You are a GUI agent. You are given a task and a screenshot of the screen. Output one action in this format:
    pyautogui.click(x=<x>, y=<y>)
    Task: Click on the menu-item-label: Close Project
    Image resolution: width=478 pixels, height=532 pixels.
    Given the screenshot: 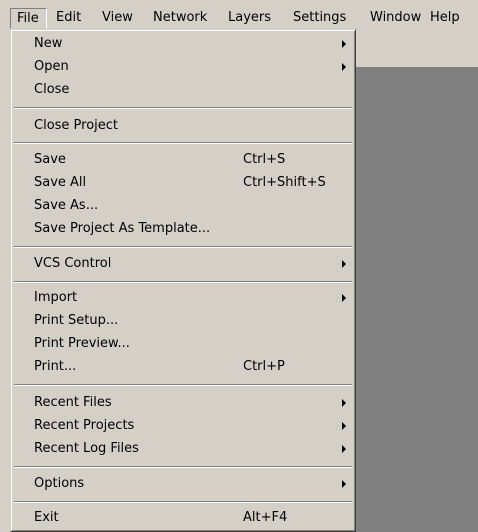 What is the action you would take?
    pyautogui.click(x=76, y=125)
    